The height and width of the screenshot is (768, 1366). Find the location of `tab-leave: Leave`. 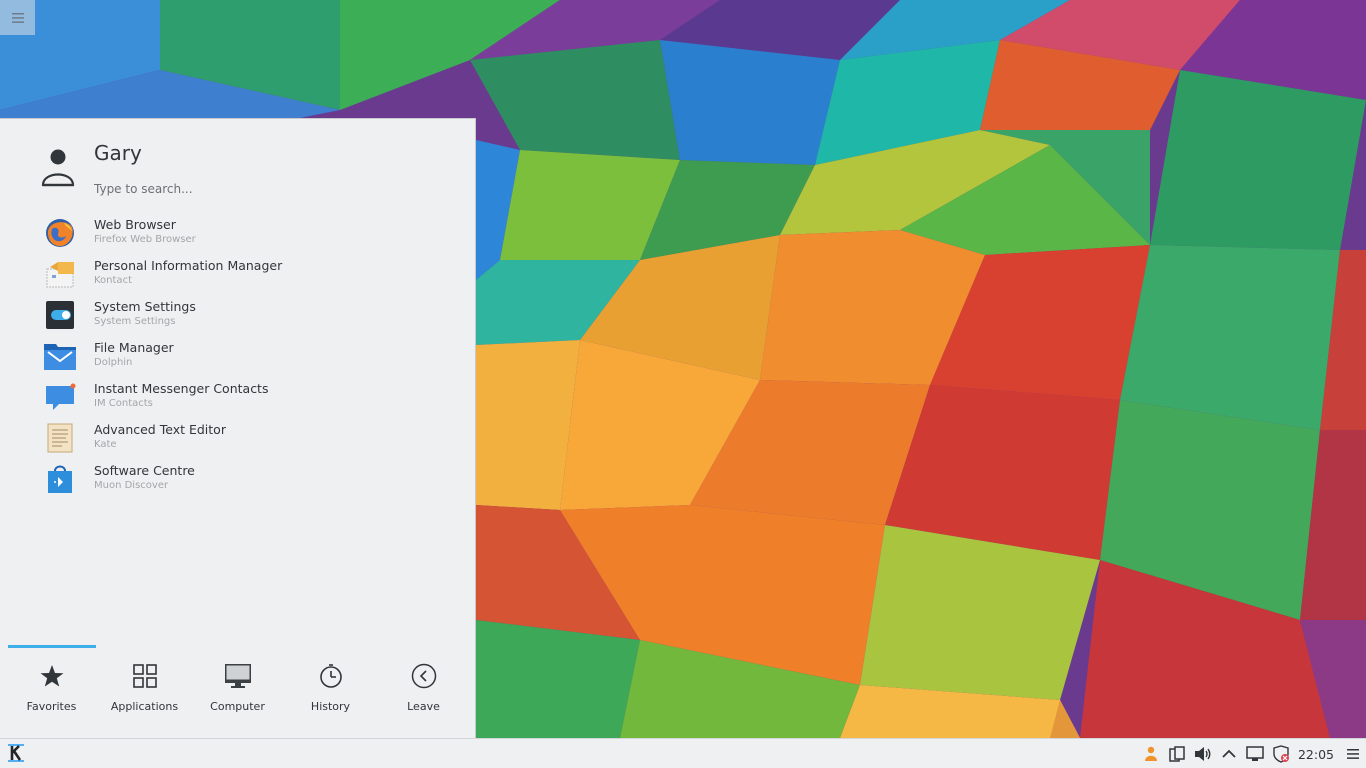

tab-leave: Leave is located at coordinates (423, 689).